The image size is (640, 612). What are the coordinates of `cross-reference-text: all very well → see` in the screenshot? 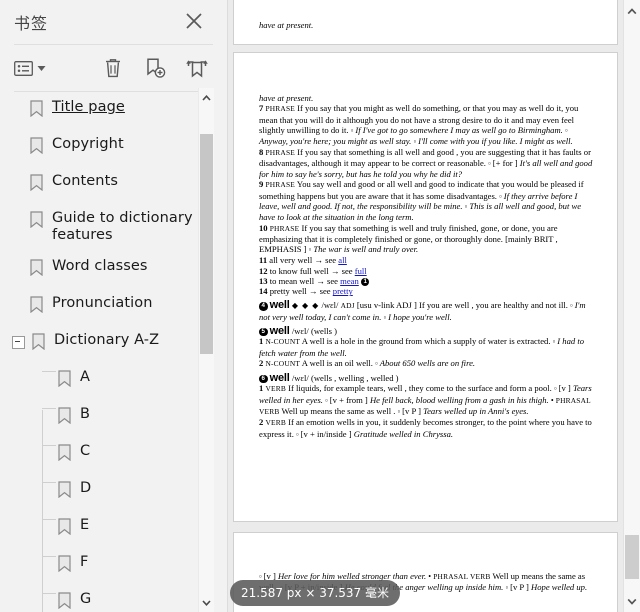 It's located at (304, 260).